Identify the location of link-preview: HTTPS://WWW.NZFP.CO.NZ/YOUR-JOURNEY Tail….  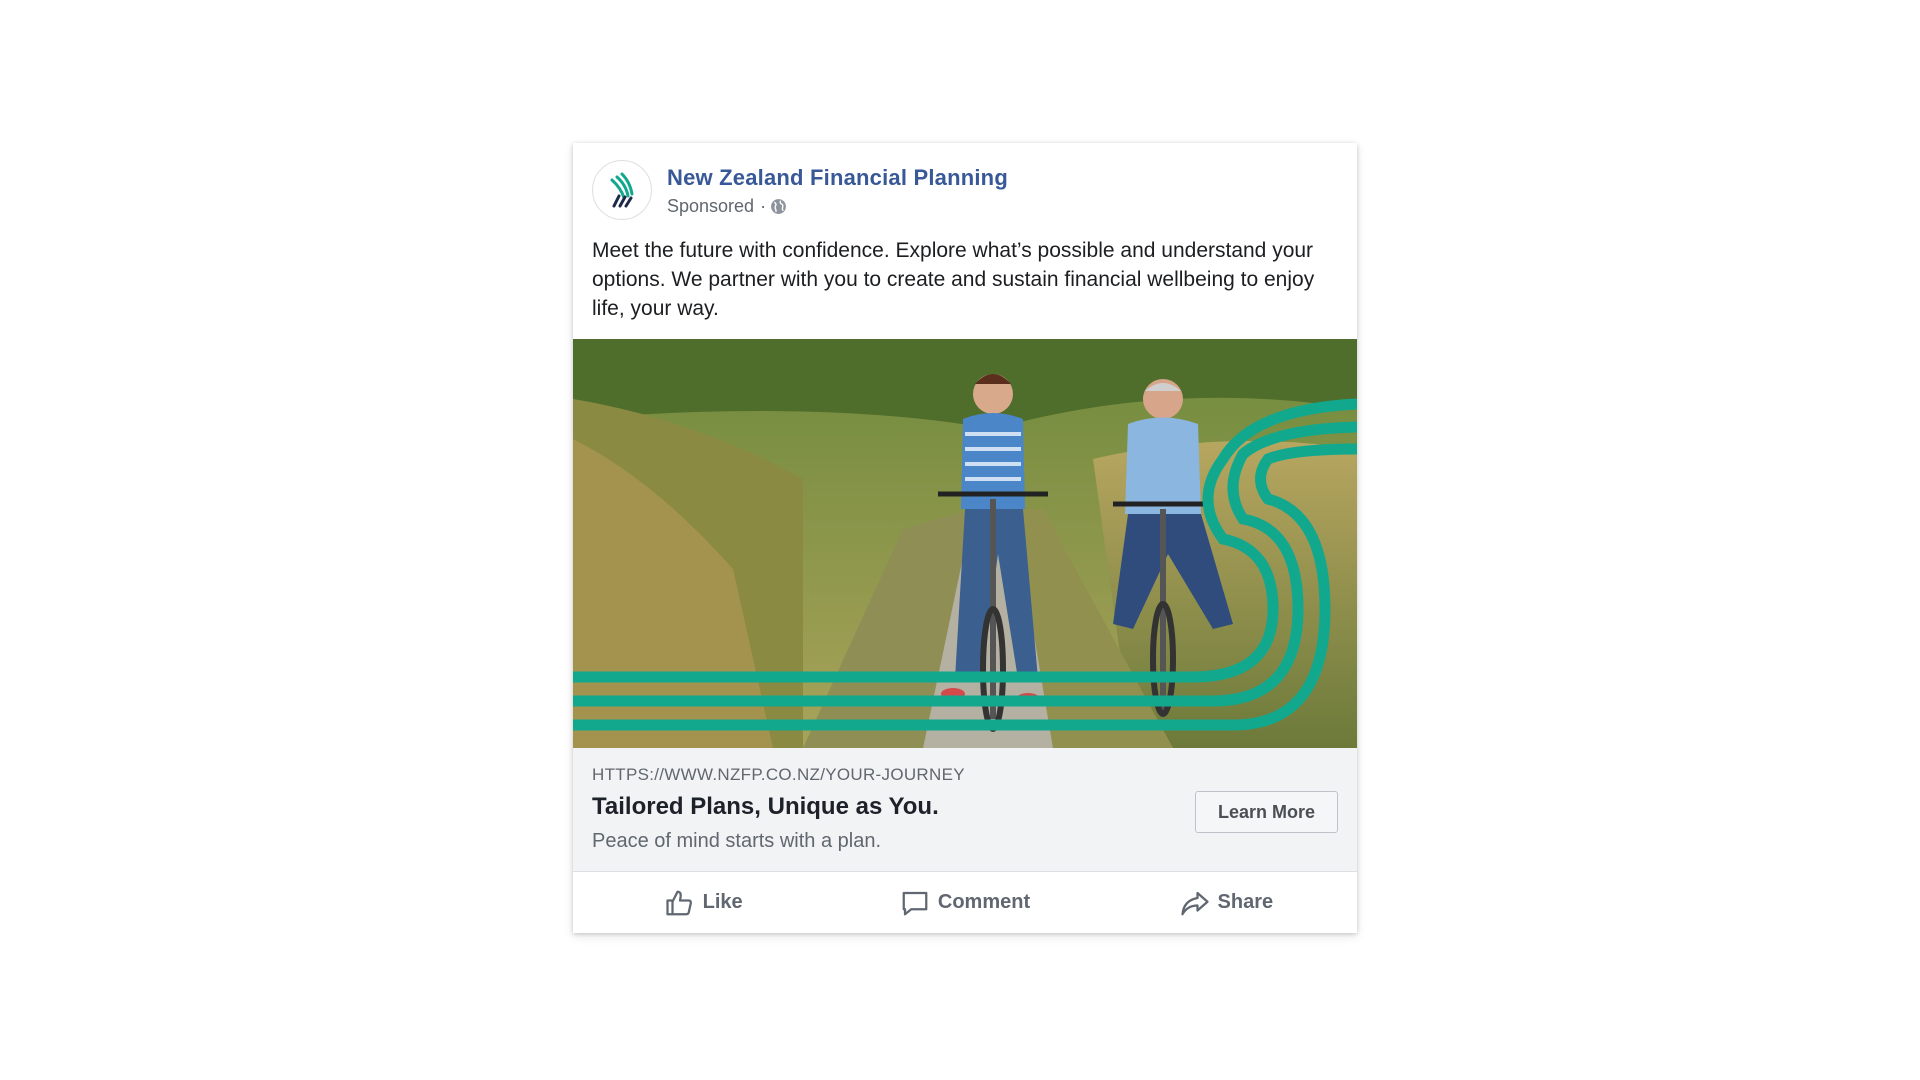
(965, 810).